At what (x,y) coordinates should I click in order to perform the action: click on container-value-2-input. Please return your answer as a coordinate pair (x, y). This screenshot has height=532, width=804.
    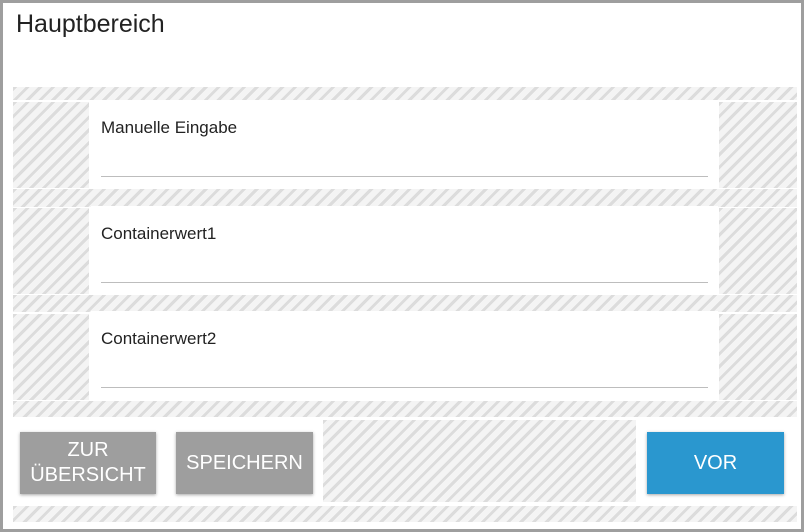
    Looking at the image, I should click on (404, 374).